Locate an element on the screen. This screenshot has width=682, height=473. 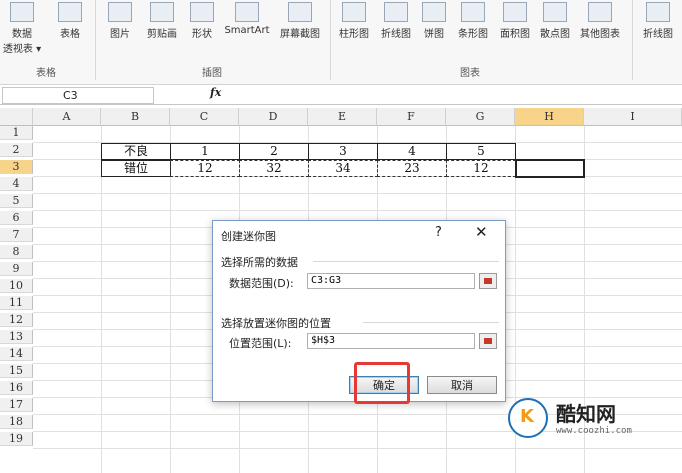
close-icon: ✕ is located at coordinates (481, 232).